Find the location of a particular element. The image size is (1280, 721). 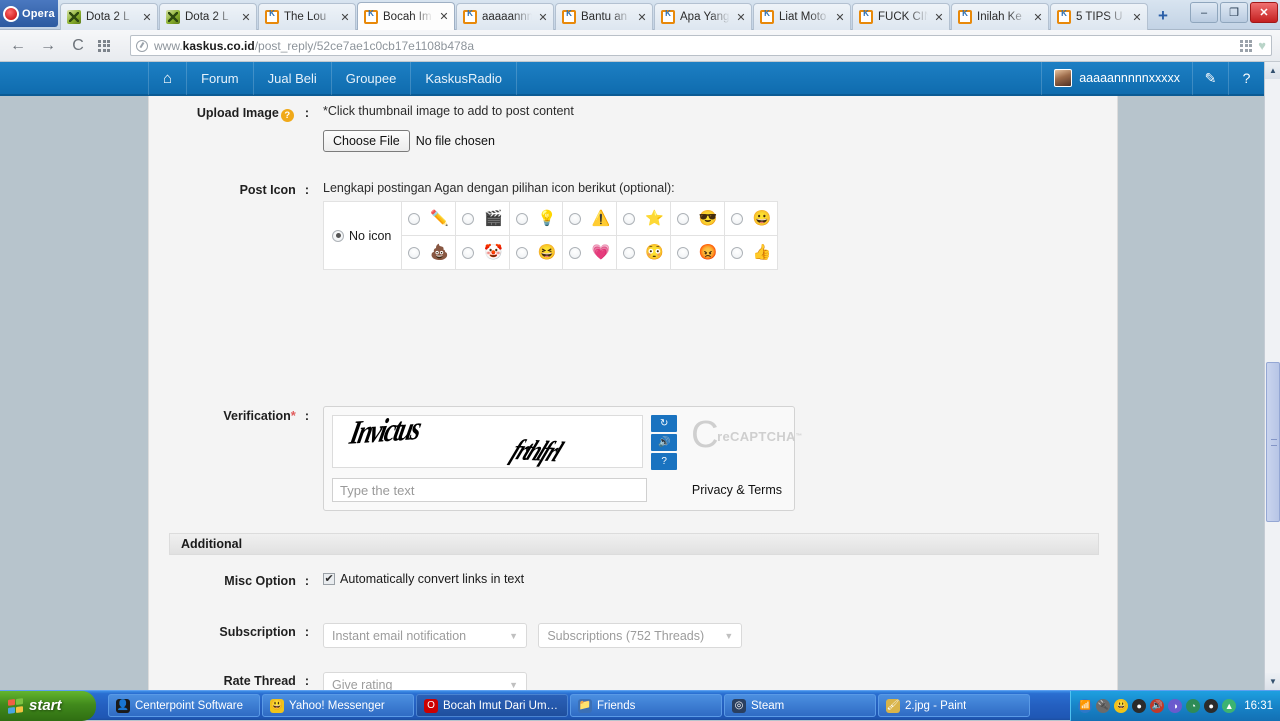

browser-tab: 5 TIPS U✕ is located at coordinates (1099, 16).